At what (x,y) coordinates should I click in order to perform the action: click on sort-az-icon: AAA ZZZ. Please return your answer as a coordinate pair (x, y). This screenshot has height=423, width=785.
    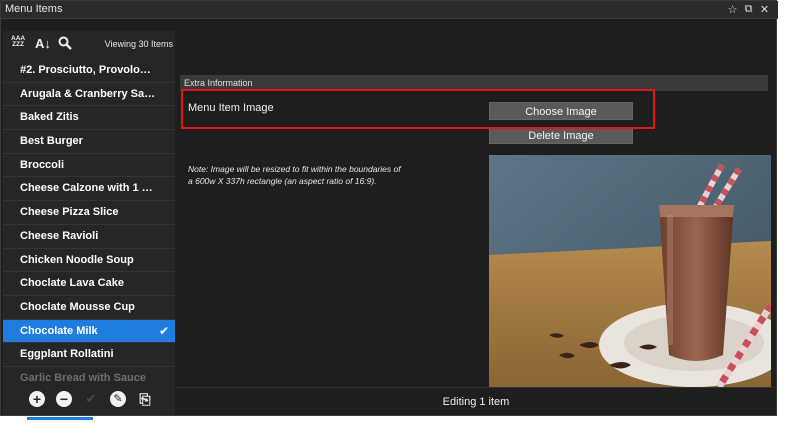
    Looking at the image, I should click on (18, 41).